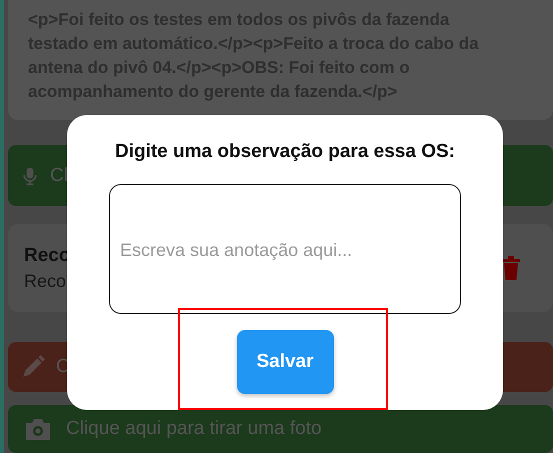 Image resolution: width=553 pixels, height=453 pixels. What do you see at coordinates (280, 429) in the screenshot?
I see `photo-button: Clique aqui para tirar uma foto` at bounding box center [280, 429].